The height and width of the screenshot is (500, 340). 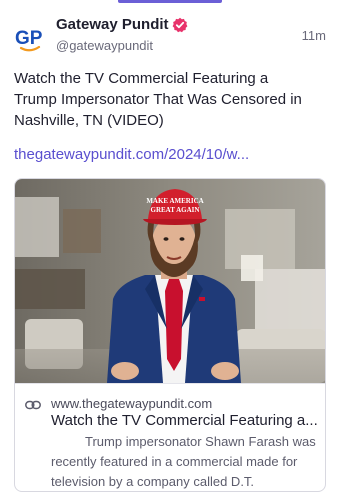 What do you see at coordinates (175, 210) in the screenshot?
I see `hat-text-line2: GREAT AGAIN` at bounding box center [175, 210].